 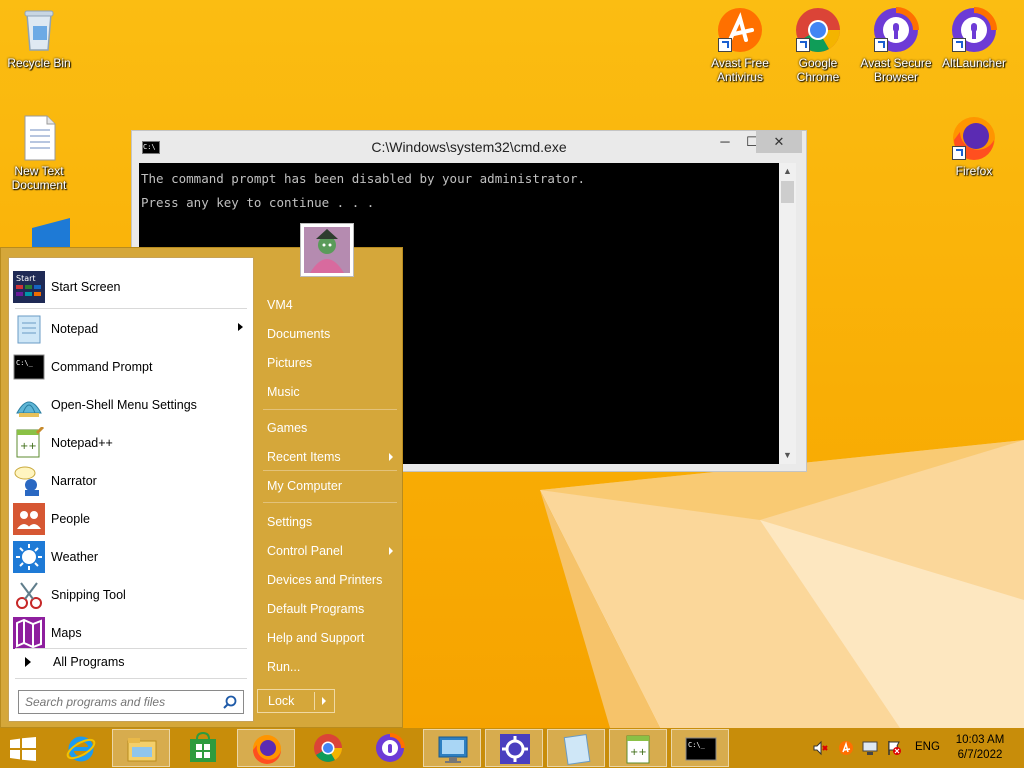 What do you see at coordinates (203, 748) in the screenshot?
I see `taskbar-store` at bounding box center [203, 748].